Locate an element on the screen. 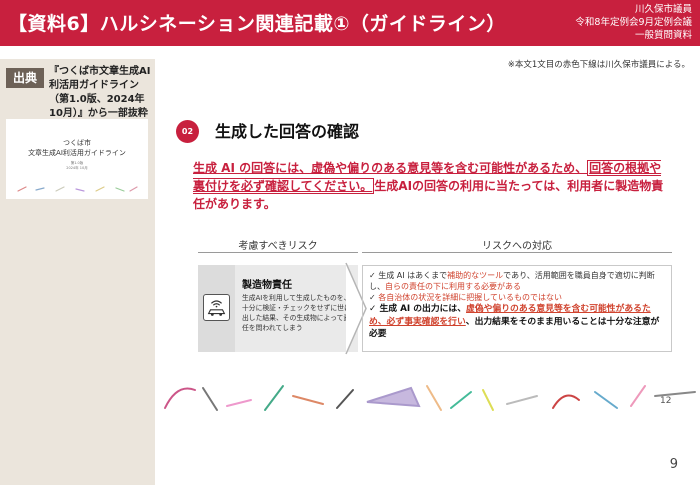  header-meta: 川久保市議員 令和8年定例会9月定例会議 一般質問資料 is located at coordinates (633, 22).